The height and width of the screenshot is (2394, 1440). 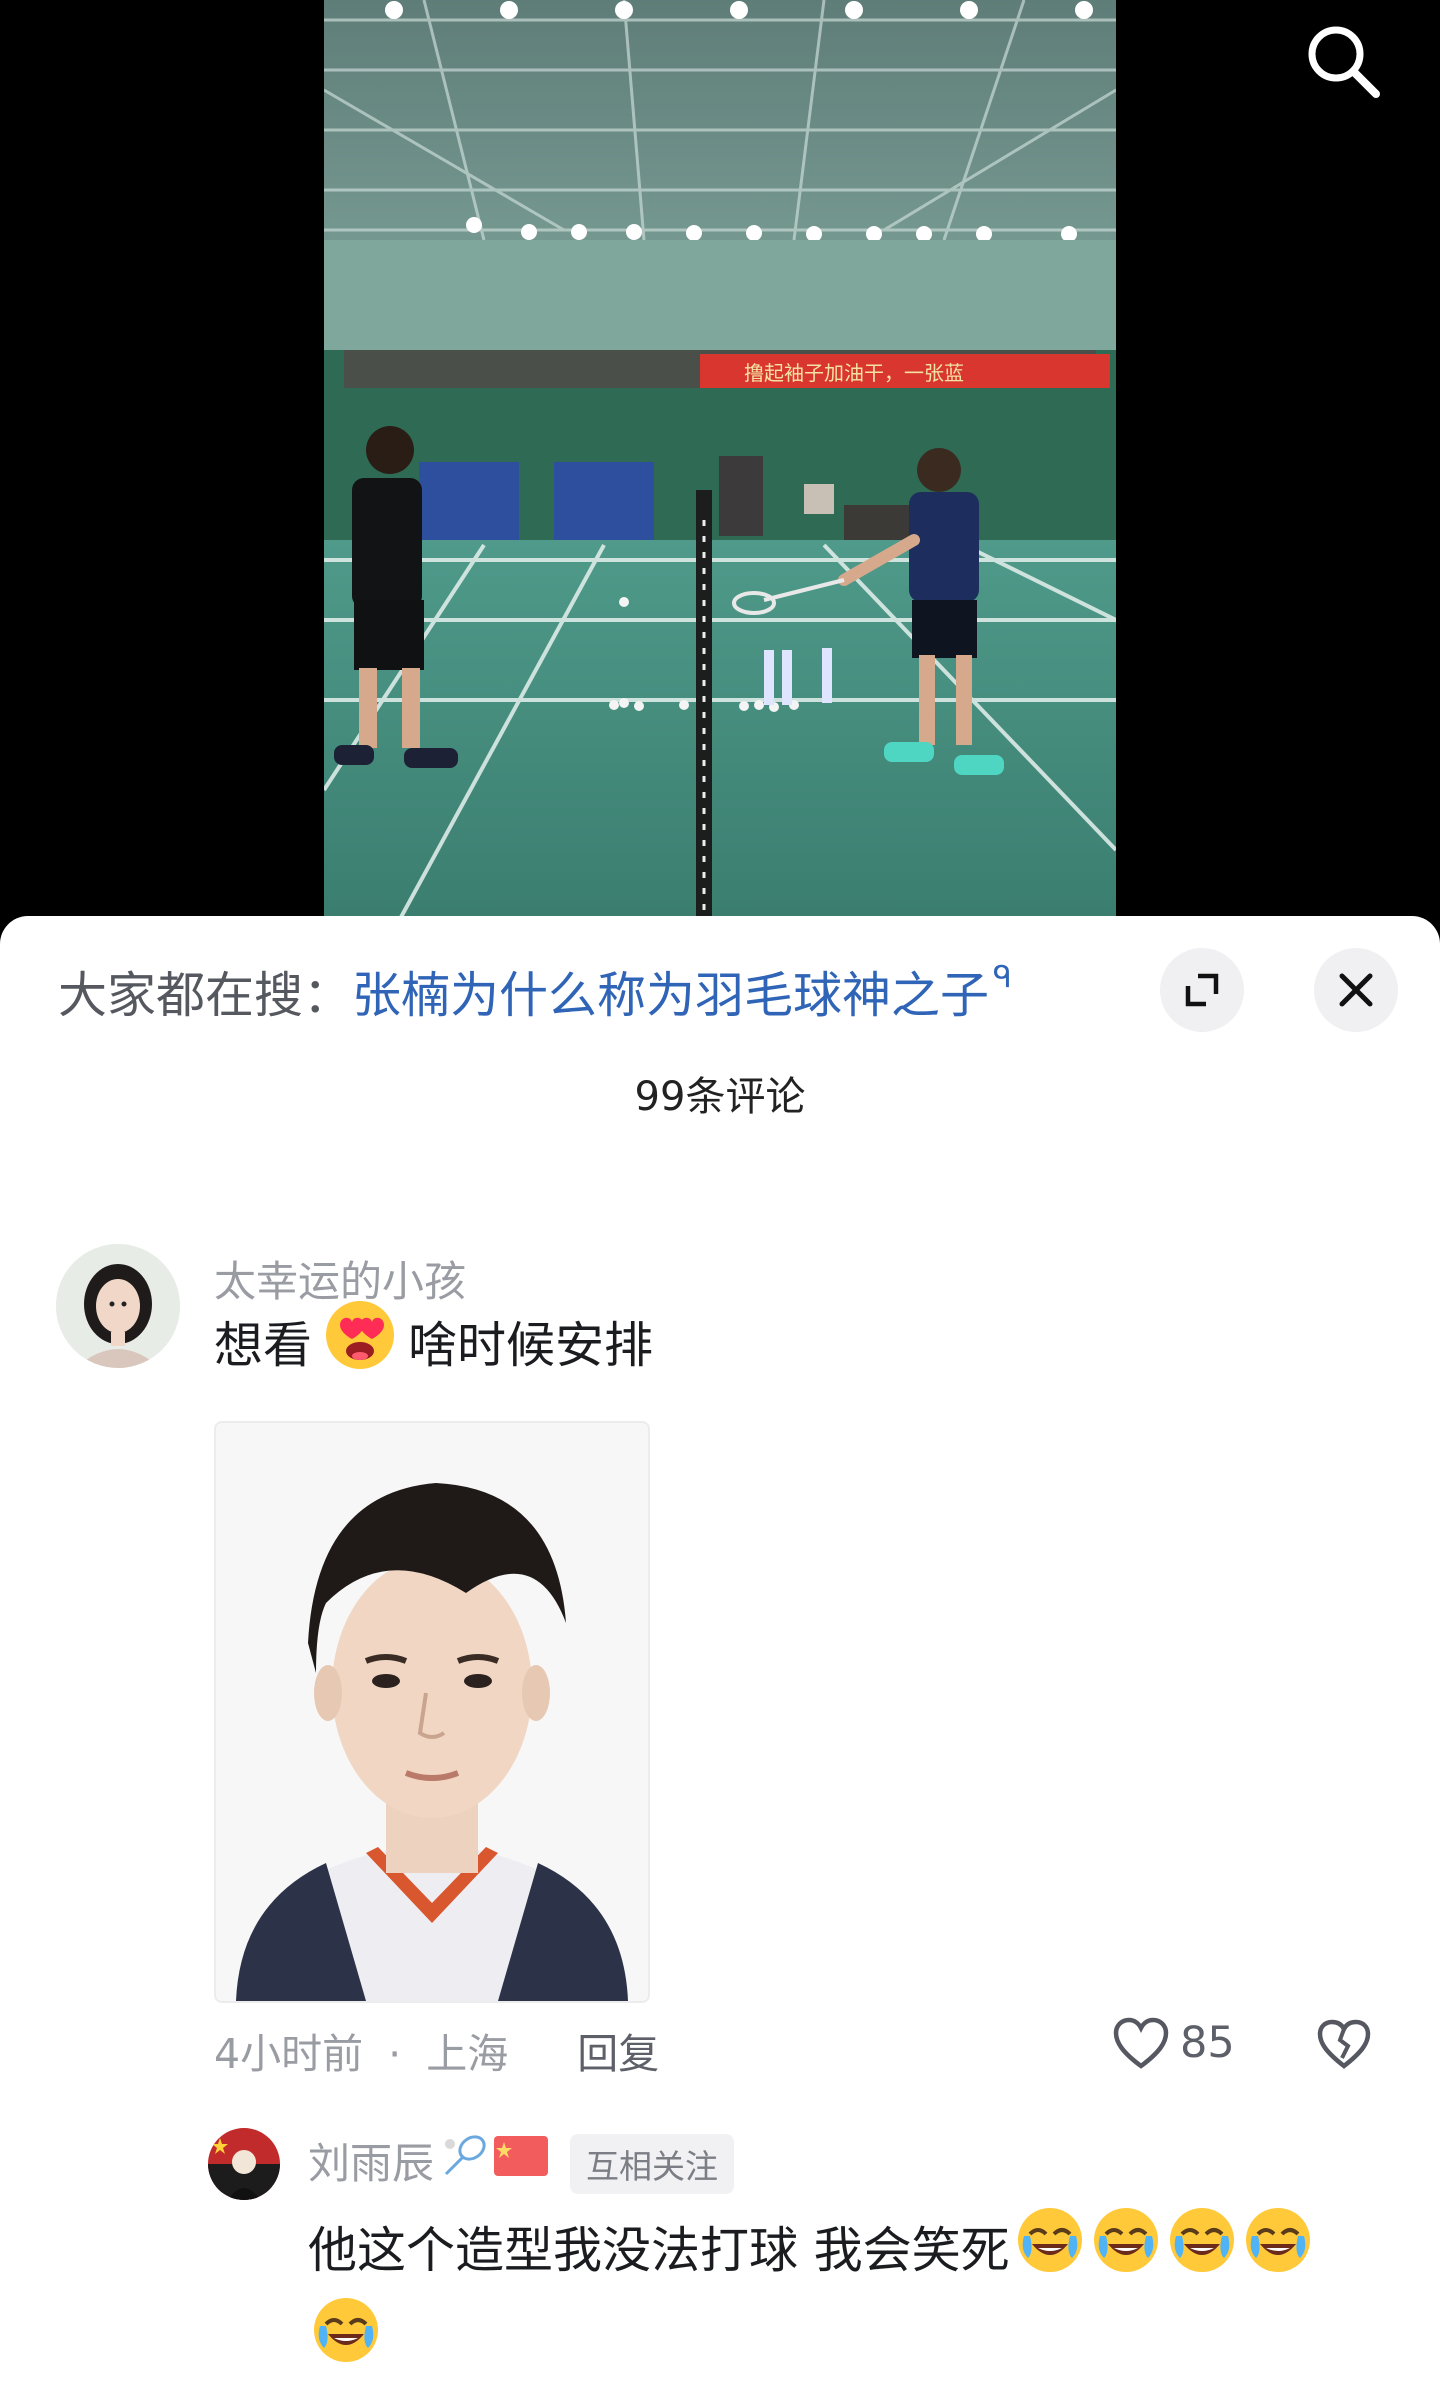 I want to click on reply-text: 他这个造型我没法打球 我会笑死, so click(x=812, y=2246).